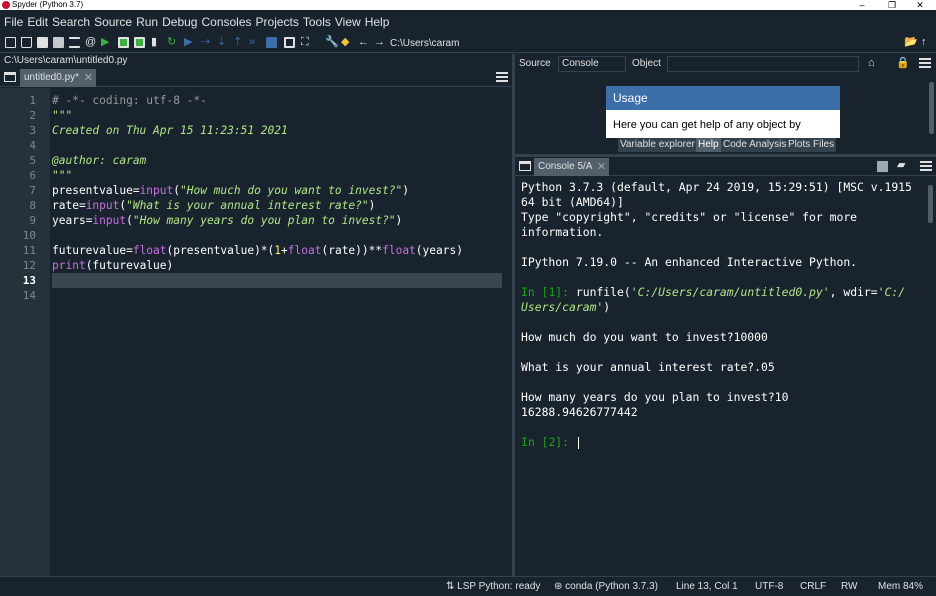  Describe the element at coordinates (52, 77) in the screenshot. I see `tab-label: untitled0.py*` at that location.